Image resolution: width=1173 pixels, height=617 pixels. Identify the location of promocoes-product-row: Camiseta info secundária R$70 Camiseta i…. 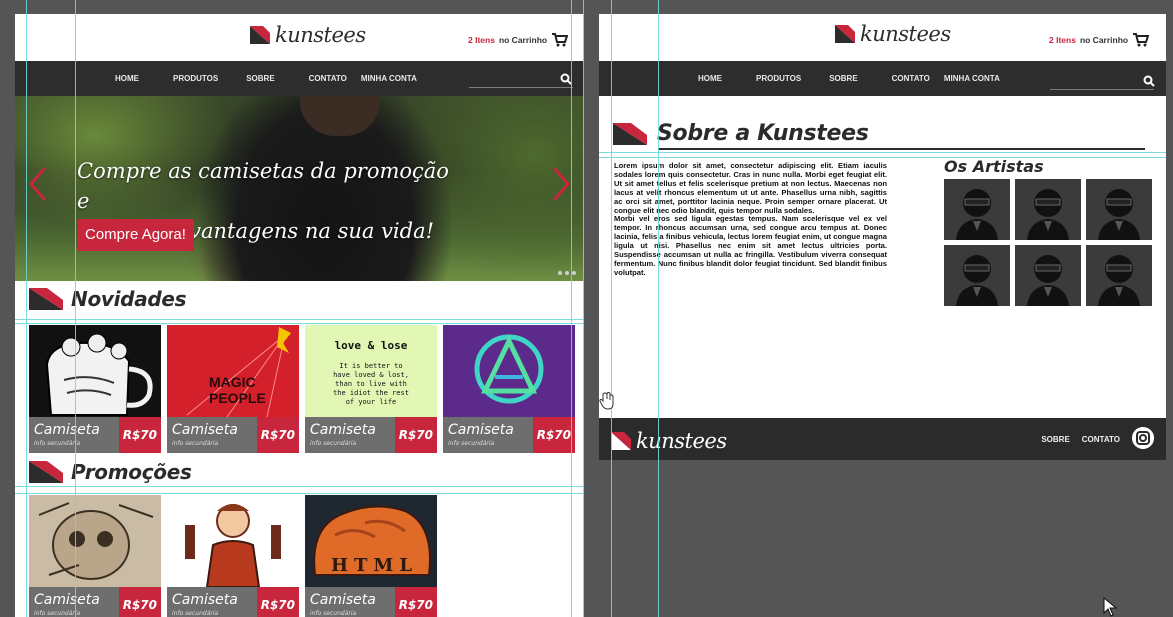
(233, 556).